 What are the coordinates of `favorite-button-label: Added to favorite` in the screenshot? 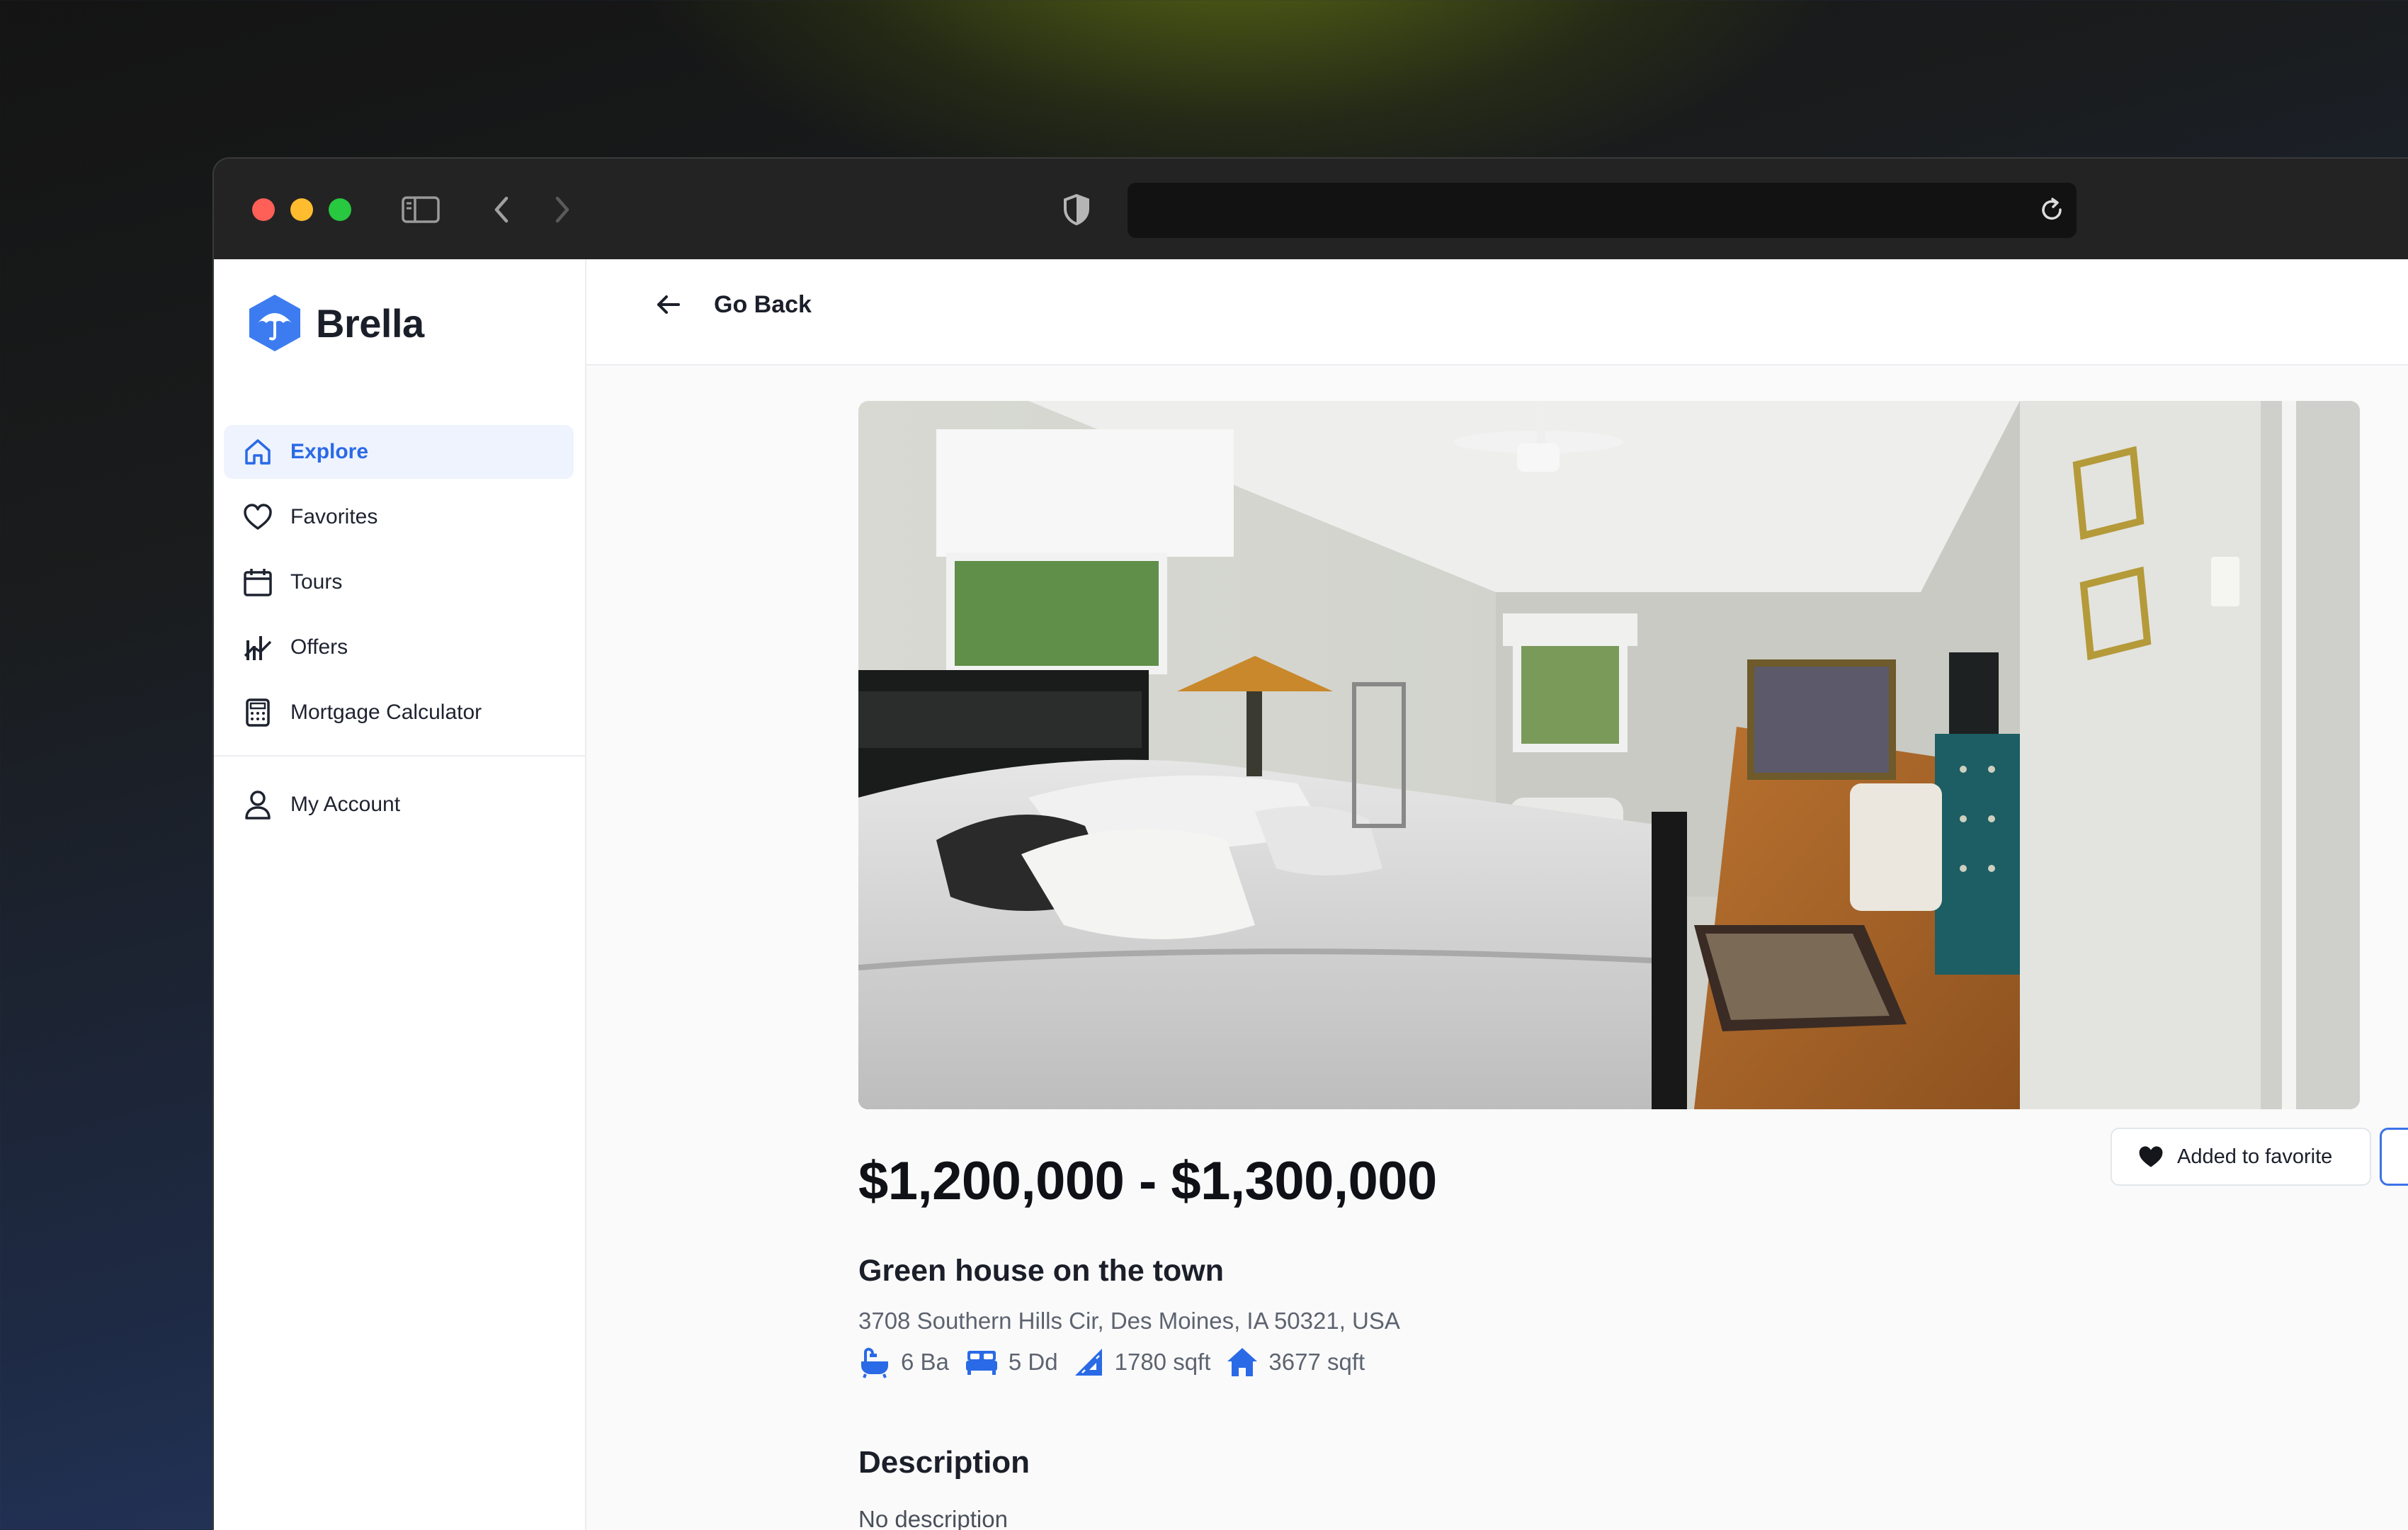 It's located at (2255, 1156).